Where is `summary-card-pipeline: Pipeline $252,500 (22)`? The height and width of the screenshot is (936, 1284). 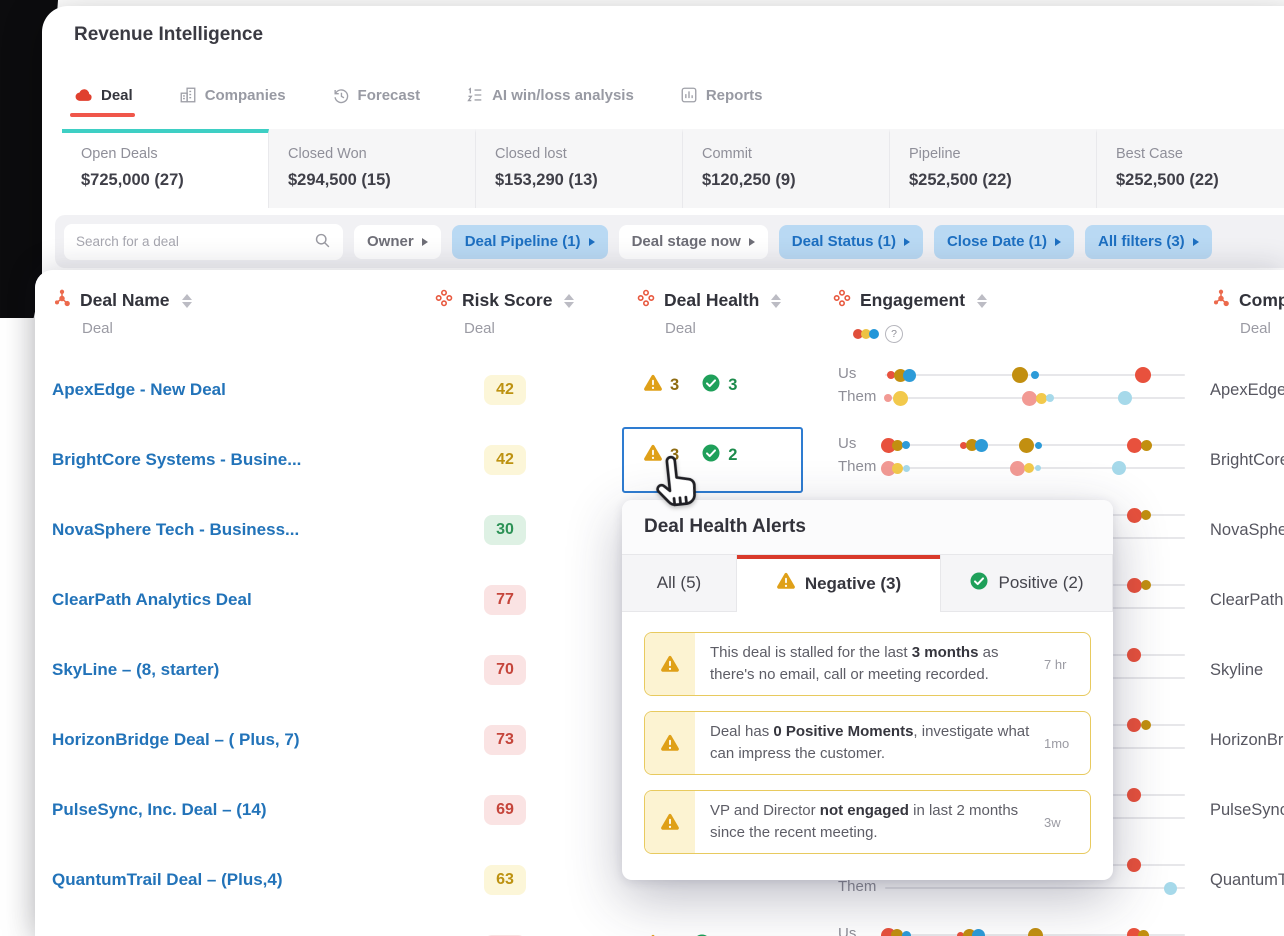
summary-card-pipeline: Pipeline $252,500 (22) is located at coordinates (993, 168).